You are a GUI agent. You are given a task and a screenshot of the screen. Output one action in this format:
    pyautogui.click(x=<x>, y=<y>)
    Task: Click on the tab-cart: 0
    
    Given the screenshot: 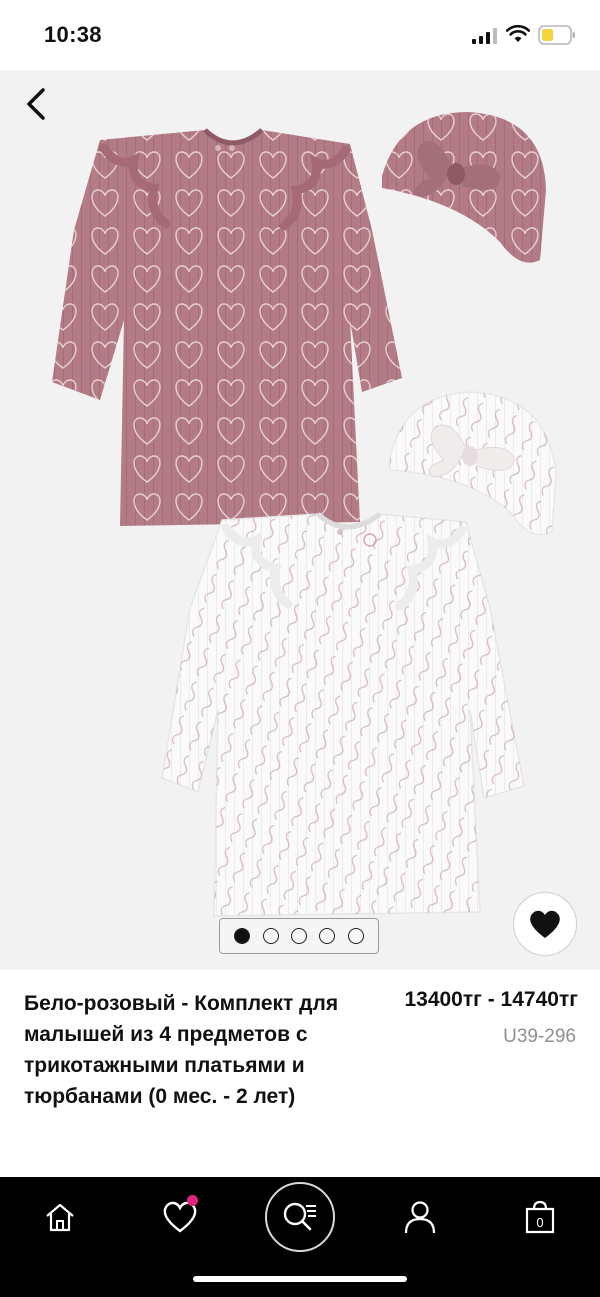 What is the action you would take?
    pyautogui.click(x=540, y=1217)
    